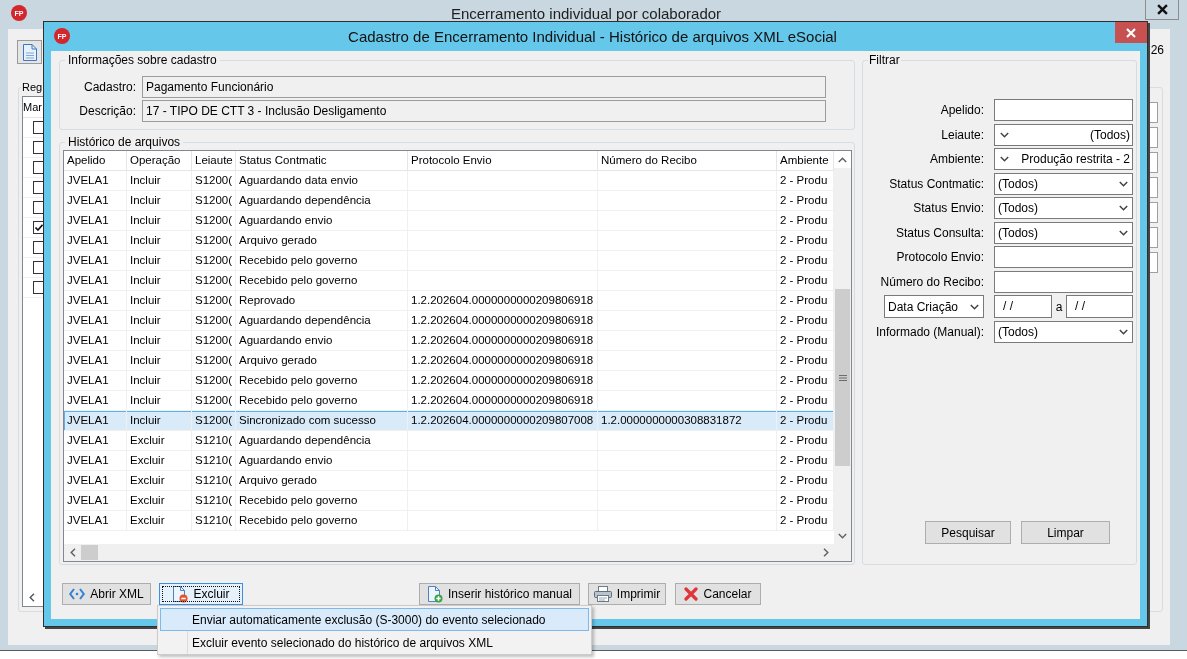 The width and height of the screenshot is (1187, 659). Describe the element at coordinates (962, 135) in the screenshot. I see `field-label: Leiaute:` at that location.